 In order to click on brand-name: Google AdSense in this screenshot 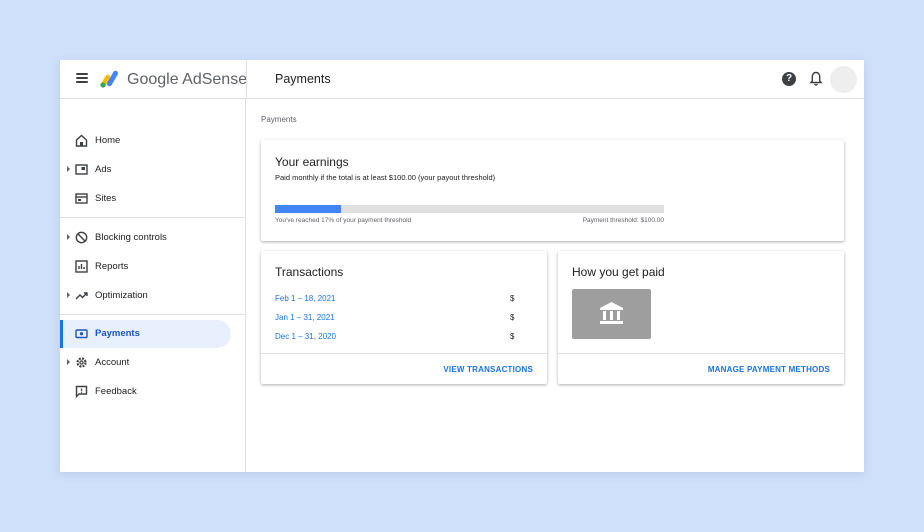, I will do `click(187, 79)`.